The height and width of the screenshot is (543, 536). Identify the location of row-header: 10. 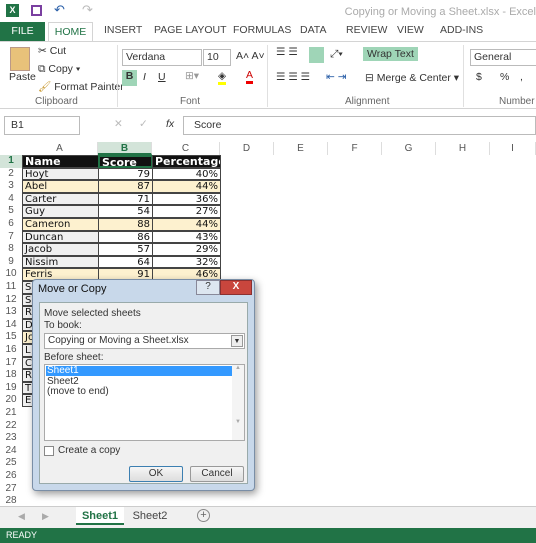
(11, 274).